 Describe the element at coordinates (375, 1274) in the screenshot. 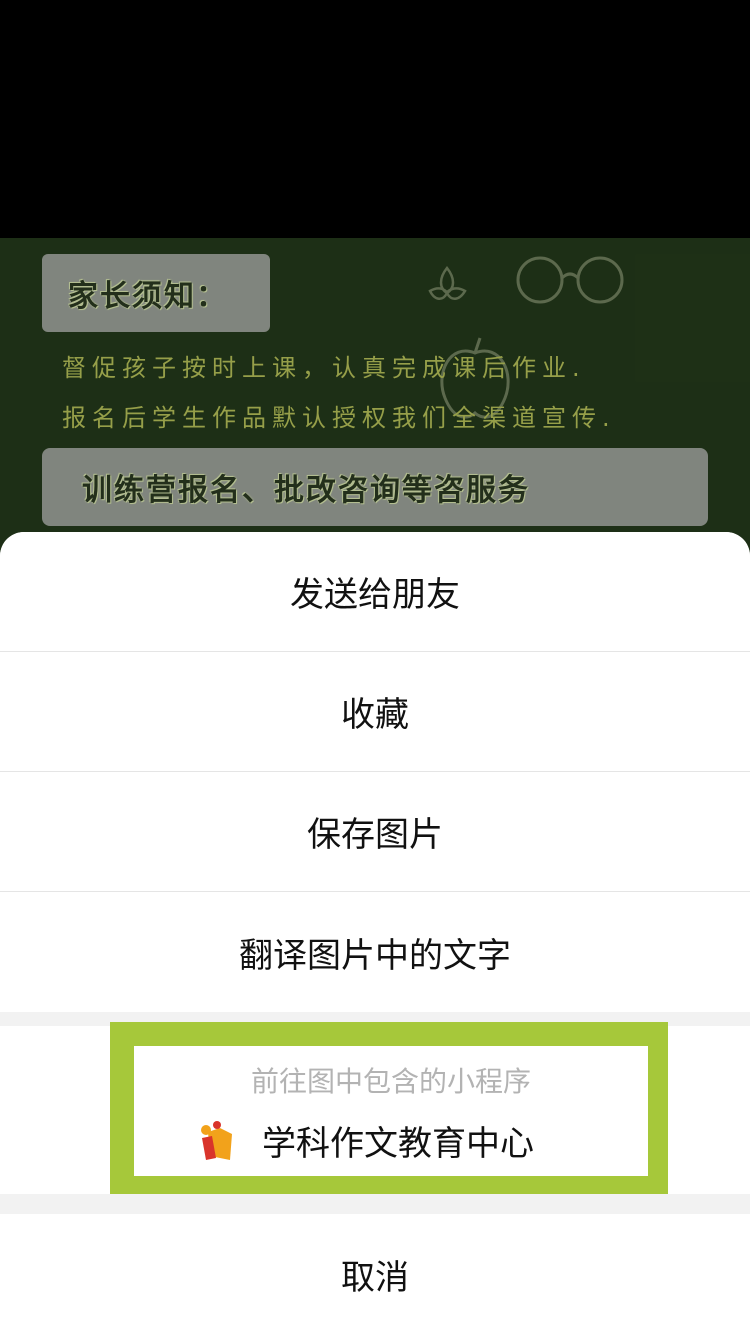

I see `cancel-button: 取消` at that location.